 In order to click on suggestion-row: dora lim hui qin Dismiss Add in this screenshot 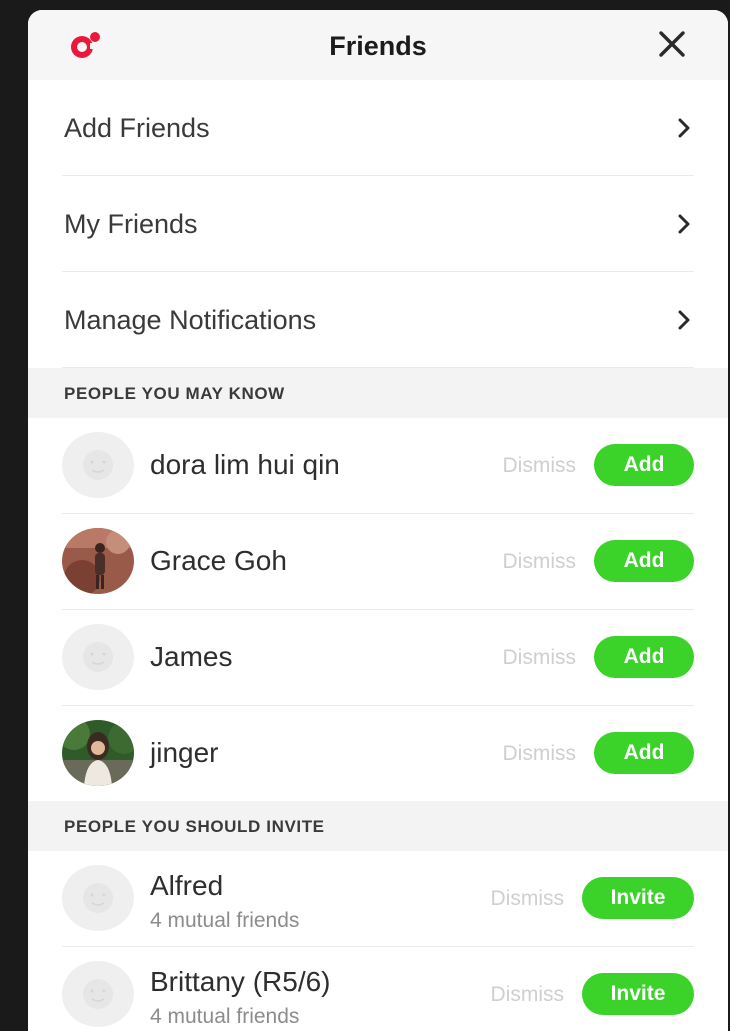, I will do `click(378, 466)`.